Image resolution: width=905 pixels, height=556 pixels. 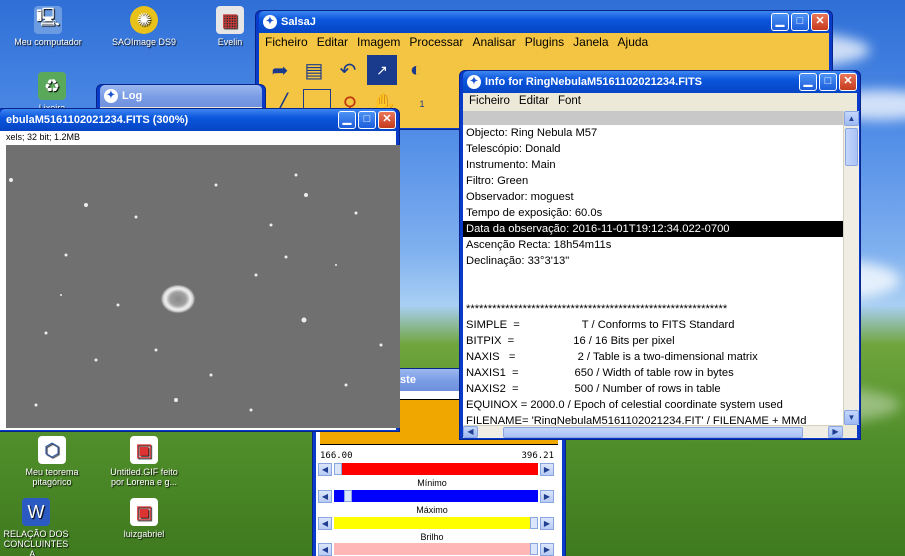 What do you see at coordinates (594, 82) in the screenshot?
I see `window-title: Info for RingNebulaM5161102021234.FITS` at bounding box center [594, 82].